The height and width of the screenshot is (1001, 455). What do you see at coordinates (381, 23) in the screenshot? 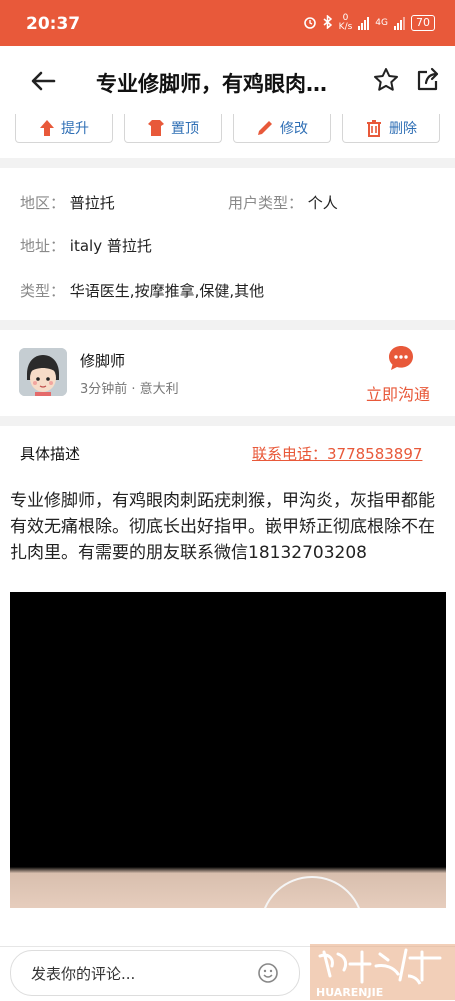
I see `network-type: 4G` at bounding box center [381, 23].